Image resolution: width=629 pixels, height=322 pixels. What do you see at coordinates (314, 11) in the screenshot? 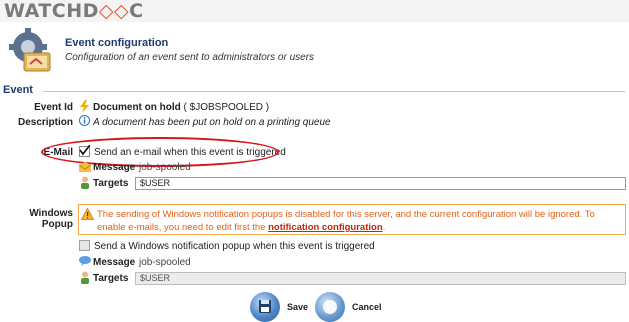
I see `brand-bar: WATCHD◇◇C` at bounding box center [314, 11].